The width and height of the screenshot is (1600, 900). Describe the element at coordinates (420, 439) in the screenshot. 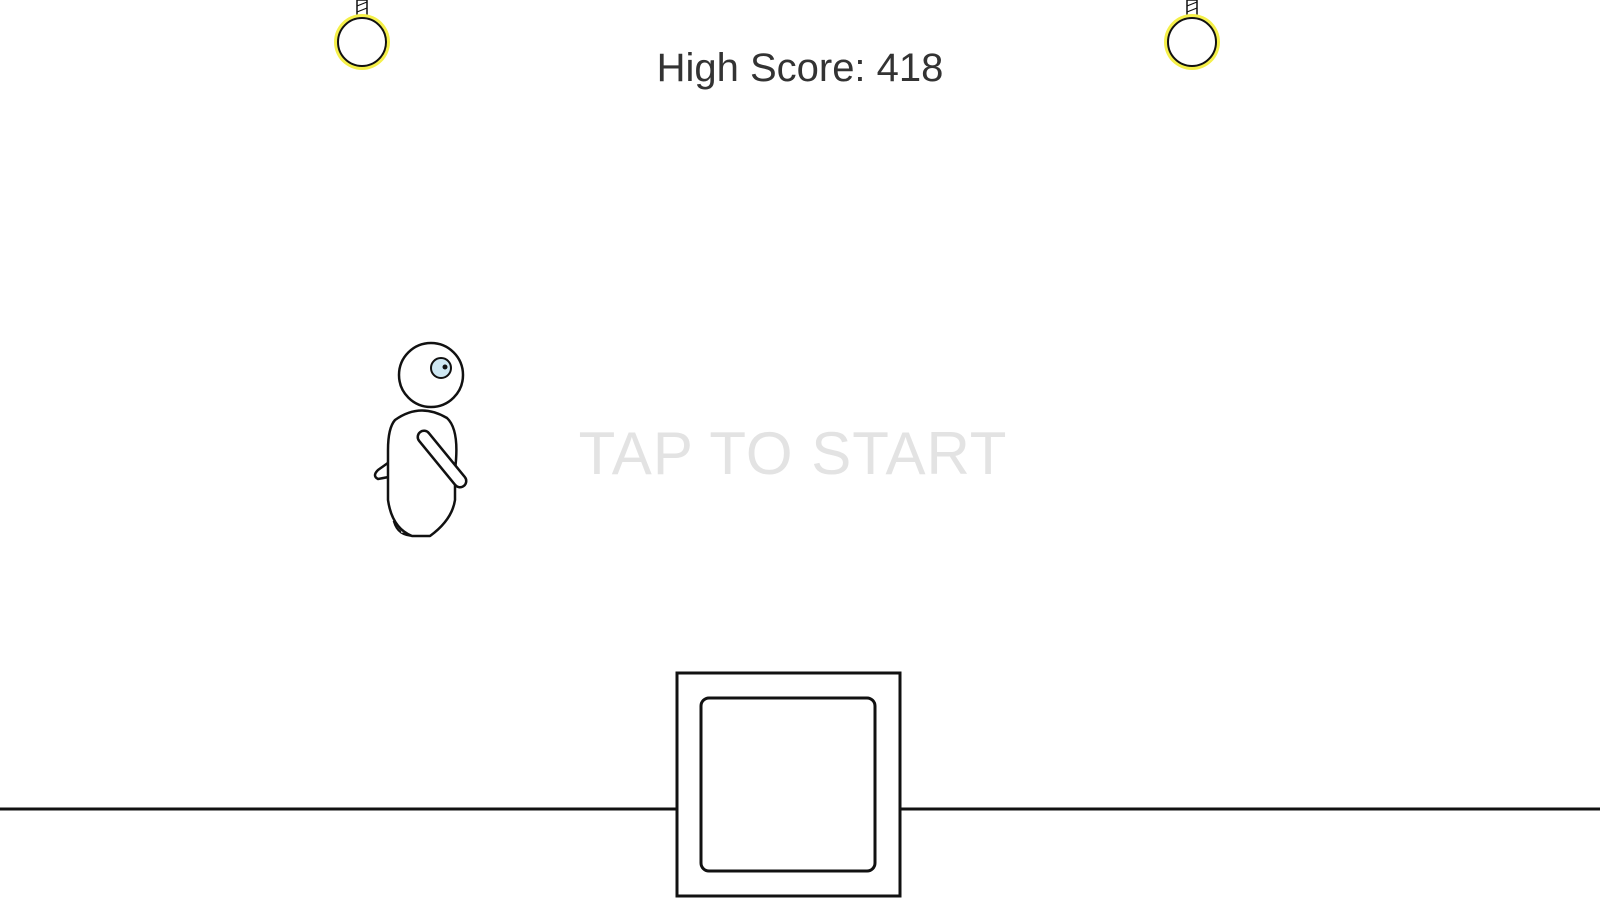

I see `player-character` at that location.